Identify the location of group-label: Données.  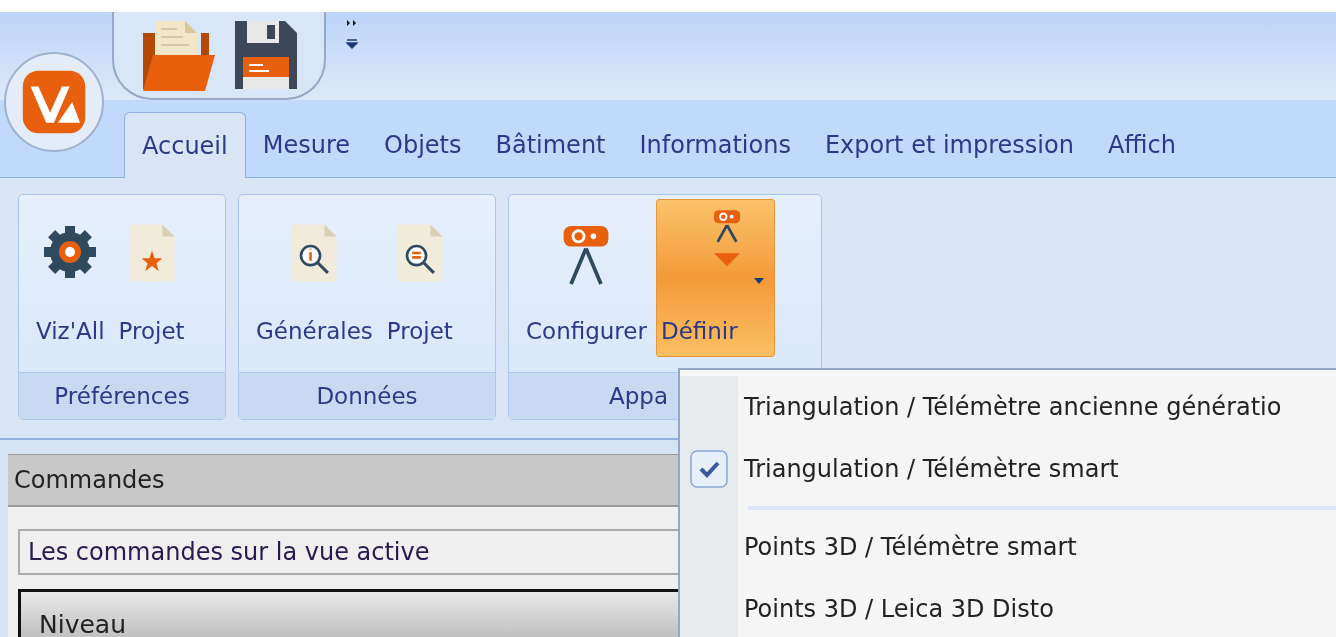
(367, 395).